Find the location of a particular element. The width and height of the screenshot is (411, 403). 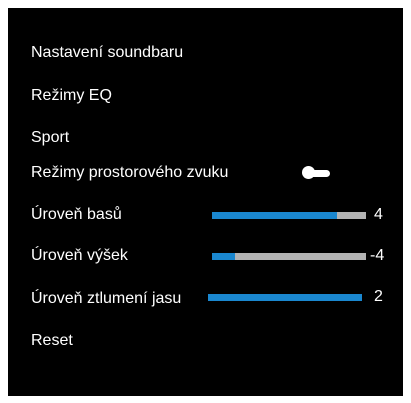

menu-item-soundbar-settings: Nastavení soundbaru is located at coordinates (107, 53).